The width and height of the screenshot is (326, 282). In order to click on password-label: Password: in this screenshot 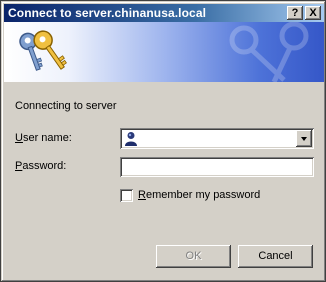, I will do `click(40, 166)`.